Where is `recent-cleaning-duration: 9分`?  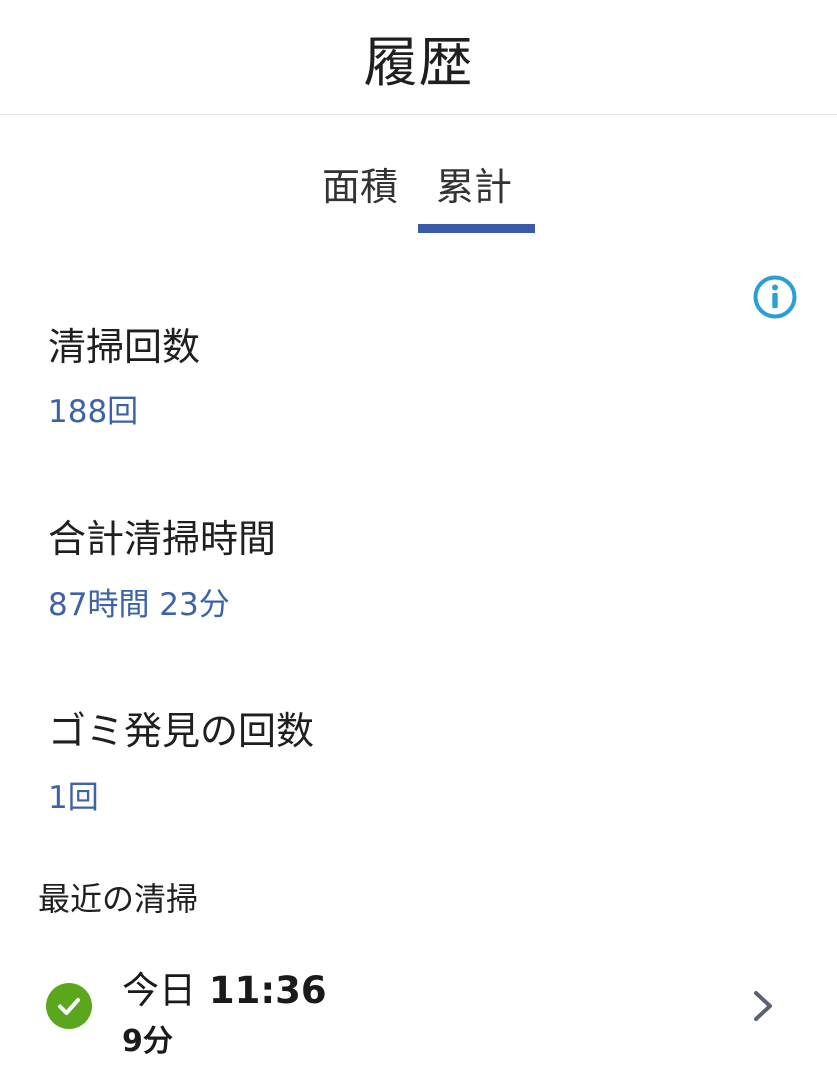 recent-cleaning-duration: 9分 is located at coordinates (147, 1041).